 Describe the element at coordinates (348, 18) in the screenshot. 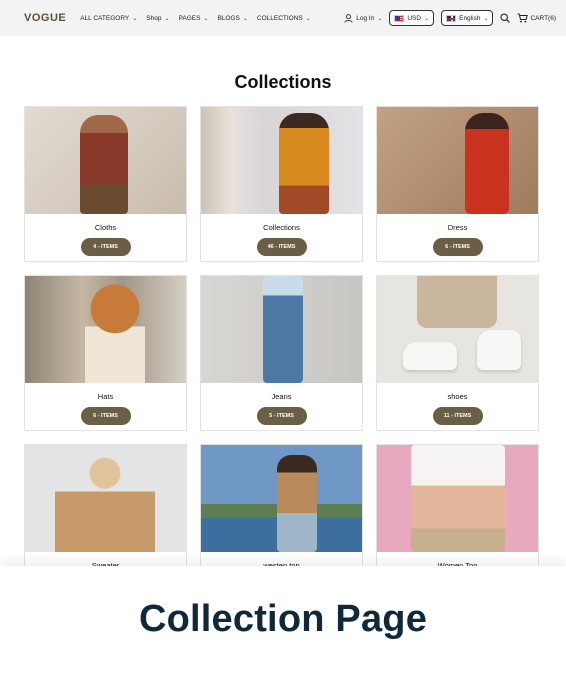

I see `user-icon` at that location.